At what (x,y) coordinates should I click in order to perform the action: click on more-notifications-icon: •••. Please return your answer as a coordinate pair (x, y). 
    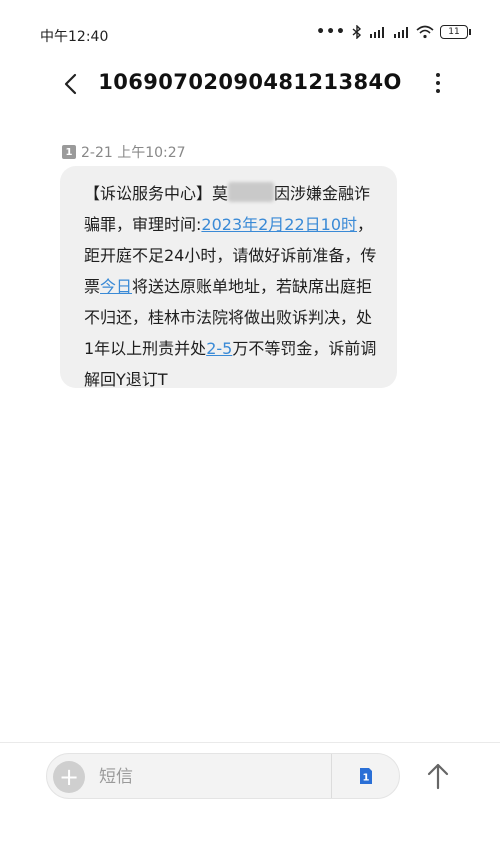
    Looking at the image, I should click on (331, 32).